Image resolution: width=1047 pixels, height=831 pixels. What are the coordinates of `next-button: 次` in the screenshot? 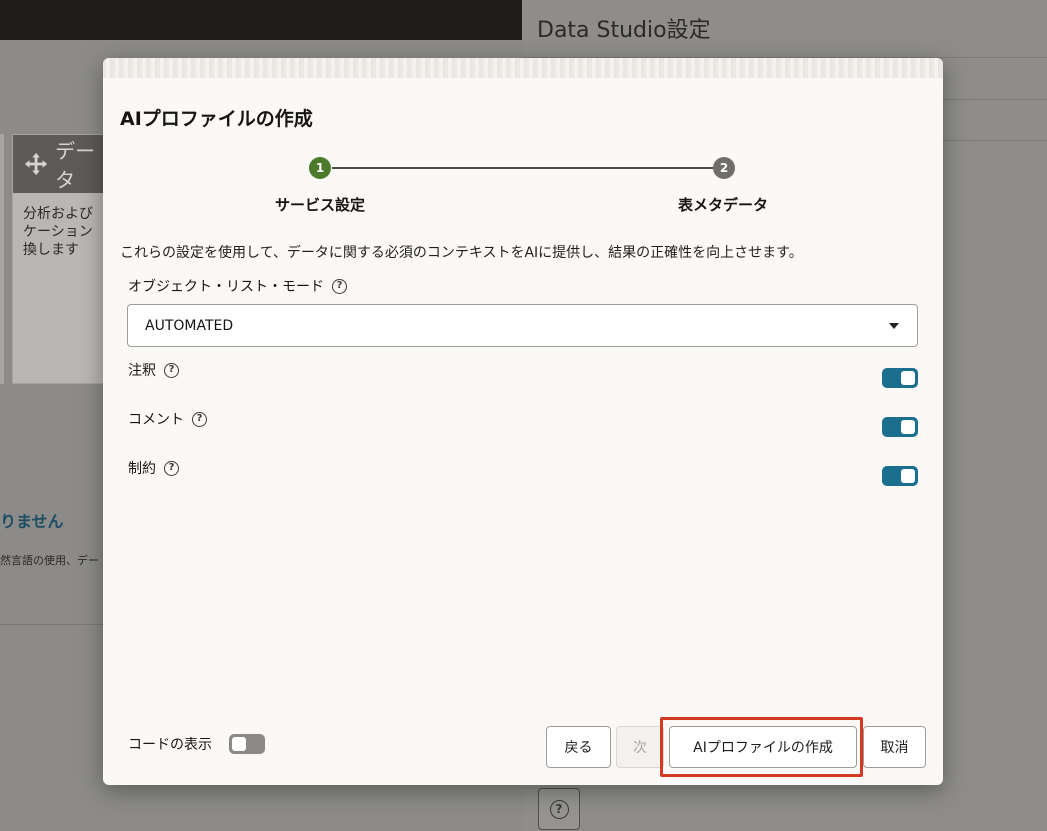 It's located at (640, 747).